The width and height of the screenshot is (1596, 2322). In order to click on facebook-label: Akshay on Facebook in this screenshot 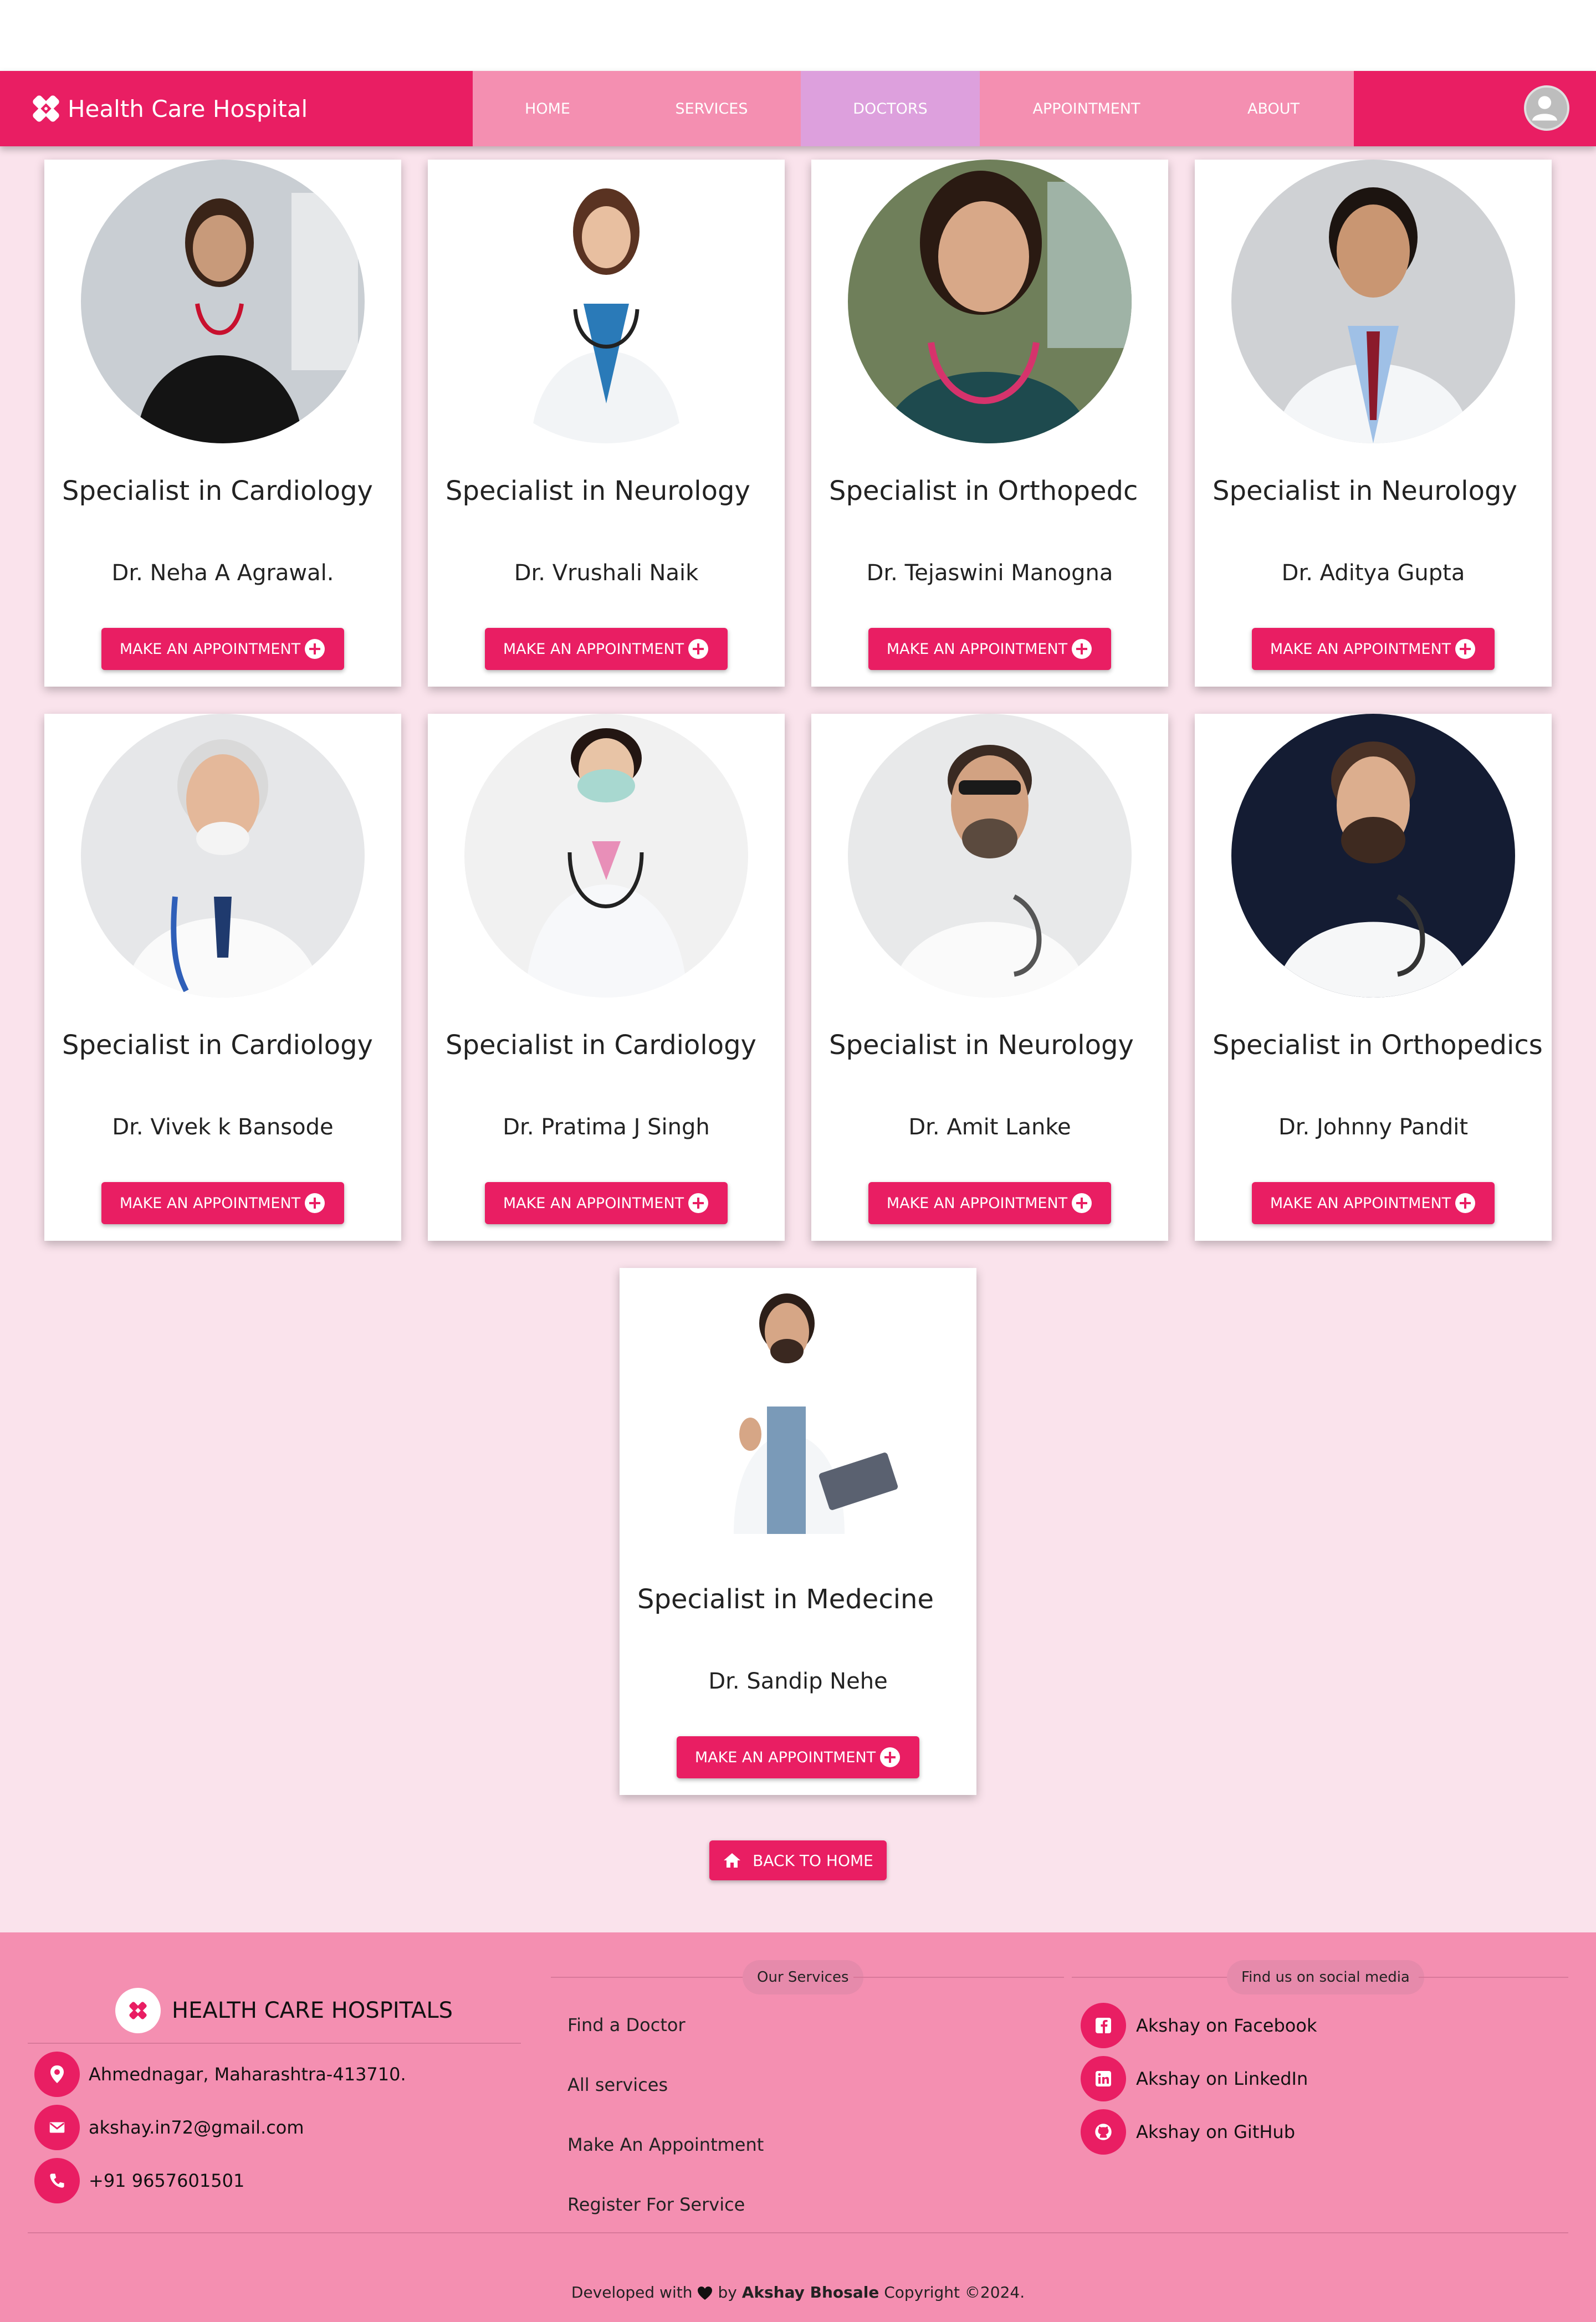, I will do `click(1226, 2025)`.